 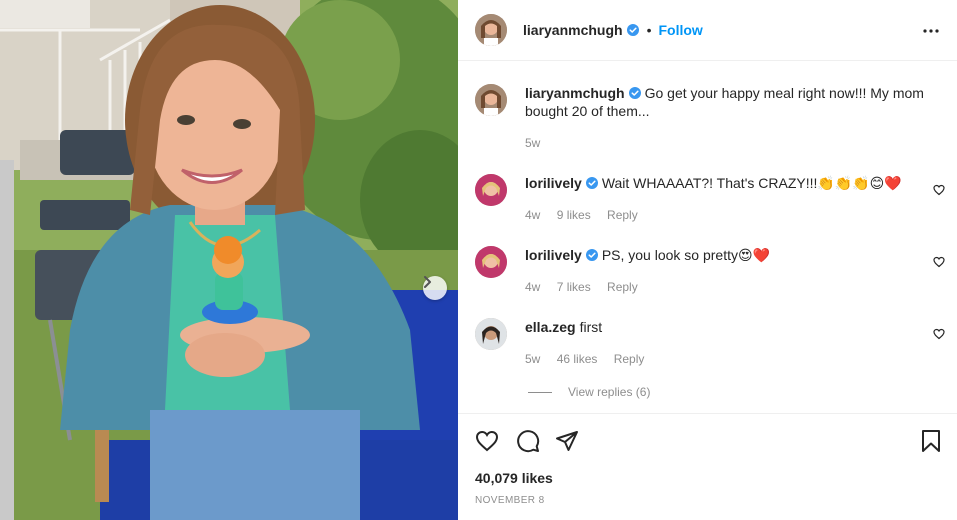 I want to click on caption-meta: 5w, so click(x=539, y=143).